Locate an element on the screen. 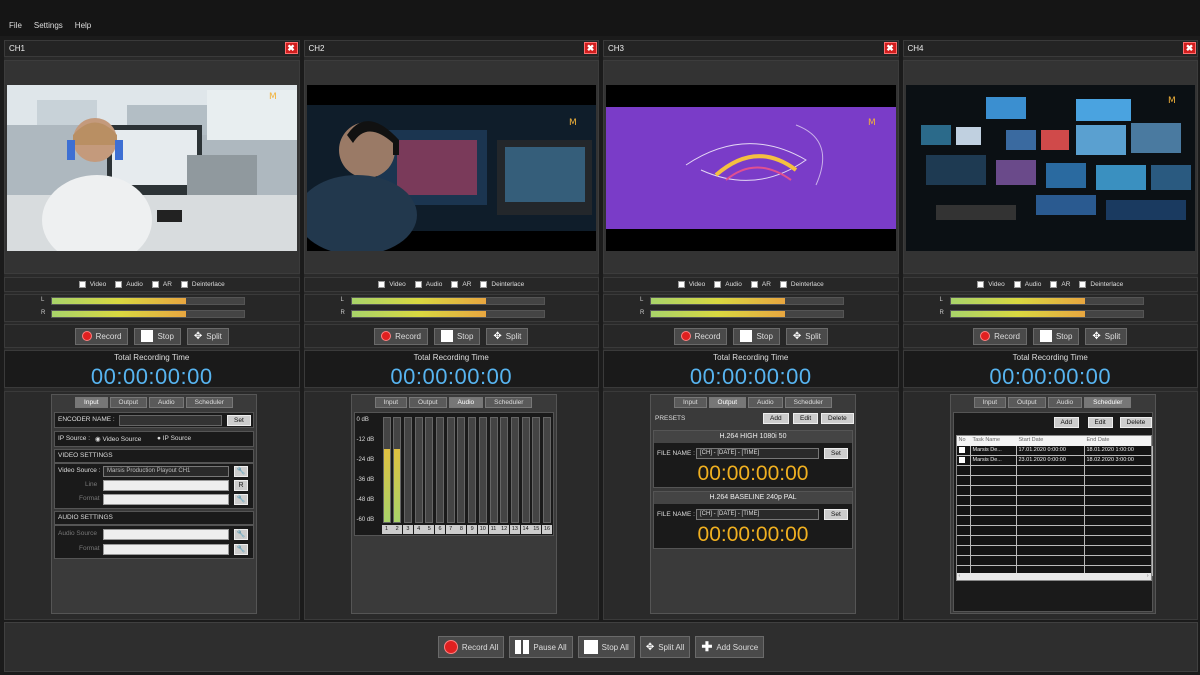 The height and width of the screenshot is (675, 1200). line-input is located at coordinates (166, 485).